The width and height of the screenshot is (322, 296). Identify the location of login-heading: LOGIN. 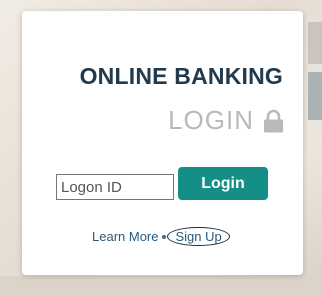
(226, 120).